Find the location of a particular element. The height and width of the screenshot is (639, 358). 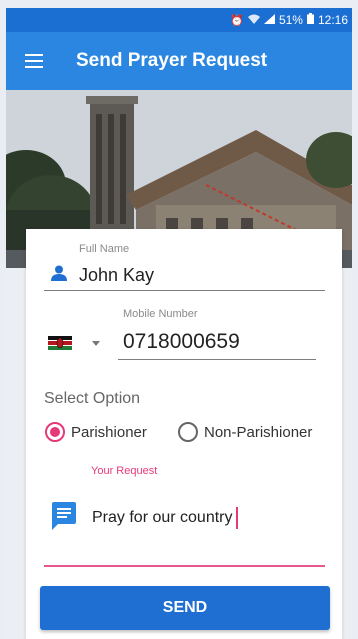

wifi-icon is located at coordinates (253, 20).